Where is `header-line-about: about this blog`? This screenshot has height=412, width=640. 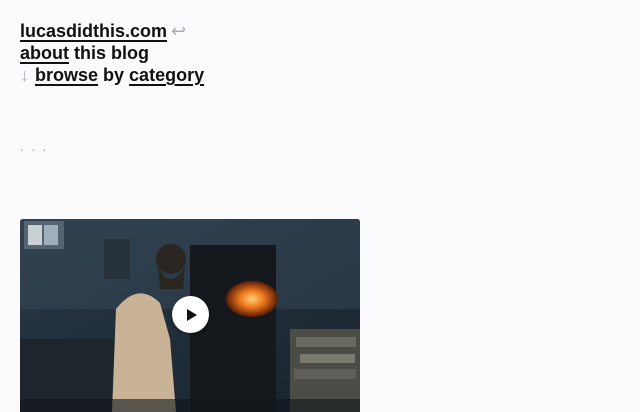 header-line-about: about this blog is located at coordinates (112, 53).